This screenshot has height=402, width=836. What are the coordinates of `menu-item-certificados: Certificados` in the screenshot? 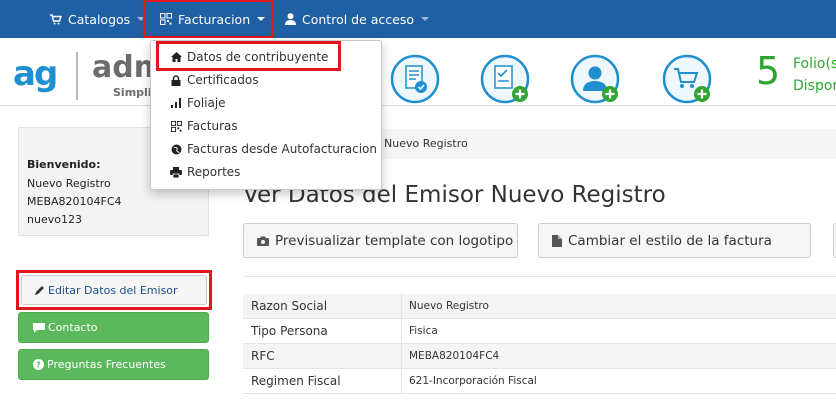 It's located at (213, 80).